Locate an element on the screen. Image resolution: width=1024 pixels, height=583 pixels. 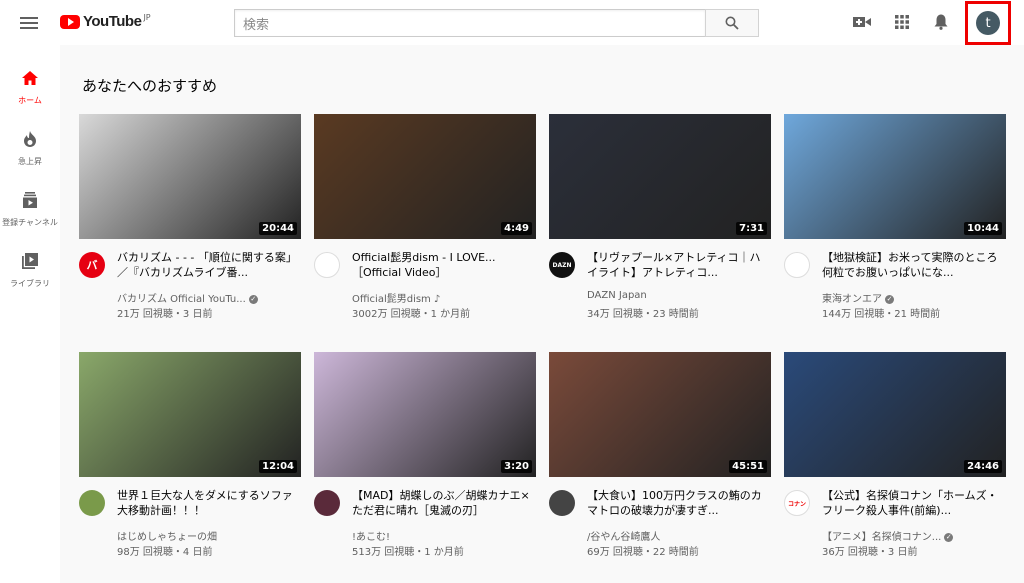
video-duration: 24:46 is located at coordinates (983, 466).